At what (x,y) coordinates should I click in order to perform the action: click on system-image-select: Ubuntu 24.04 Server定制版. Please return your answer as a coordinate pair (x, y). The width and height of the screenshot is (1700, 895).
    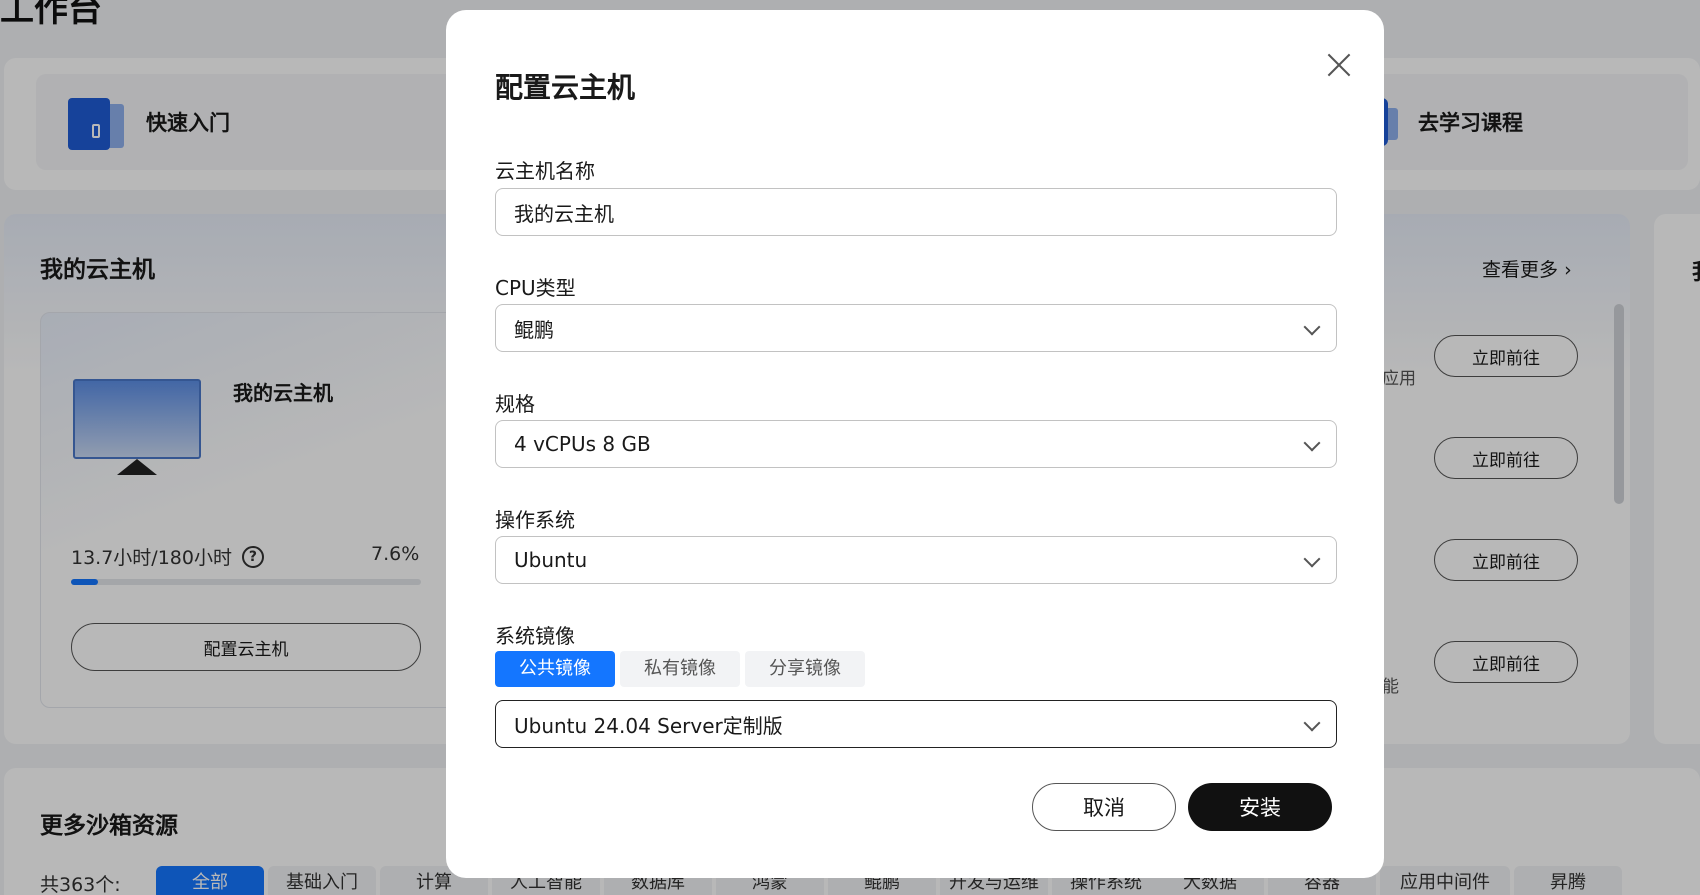
    Looking at the image, I should click on (916, 724).